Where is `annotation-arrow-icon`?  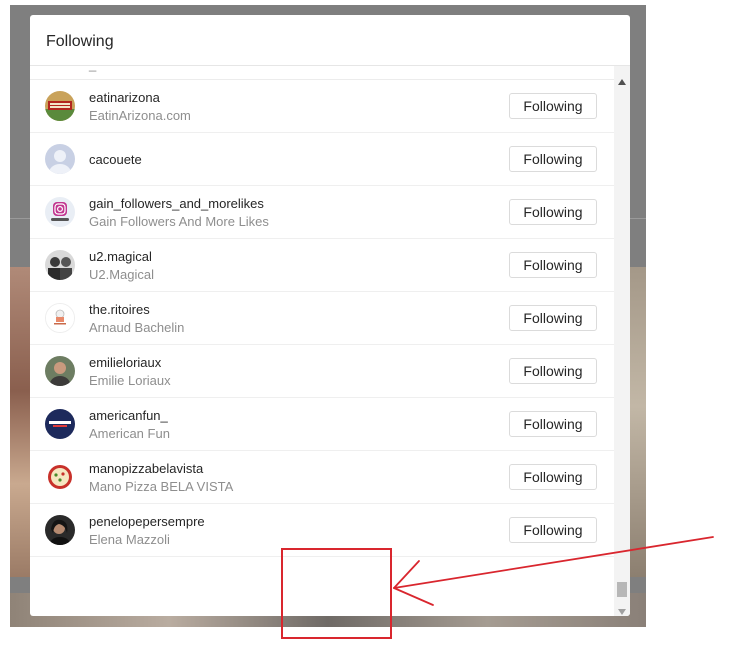
annotation-arrow-icon is located at coordinates (553, 571).